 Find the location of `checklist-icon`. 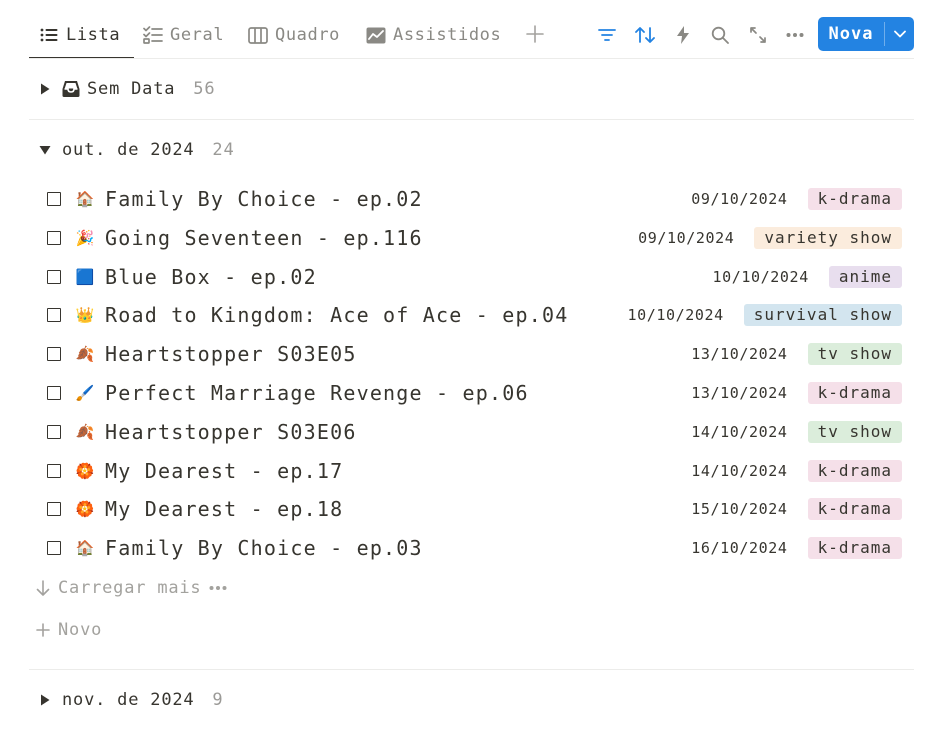

checklist-icon is located at coordinates (153, 35).